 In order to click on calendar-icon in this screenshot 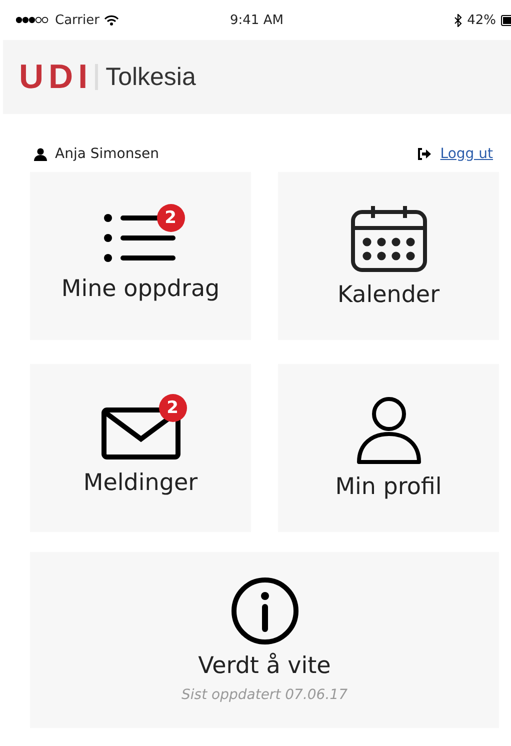, I will do `click(388, 238)`.